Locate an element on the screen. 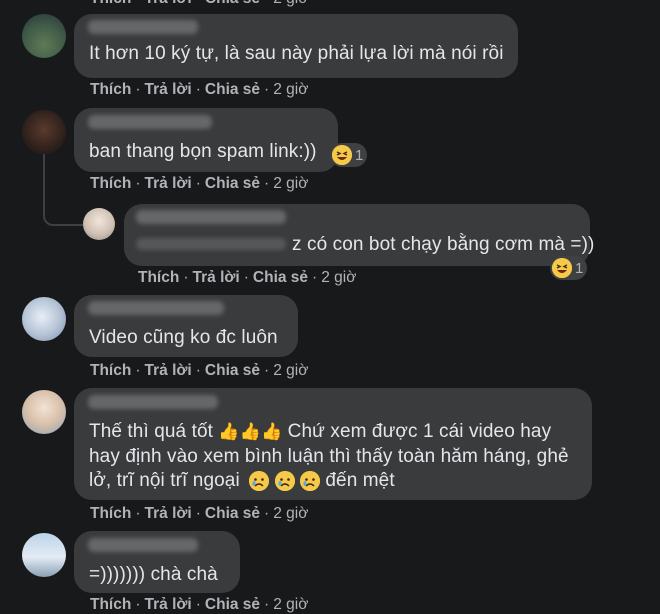  comment-text-part: Chứ xem được 1 cái video hay is located at coordinates (419, 432).